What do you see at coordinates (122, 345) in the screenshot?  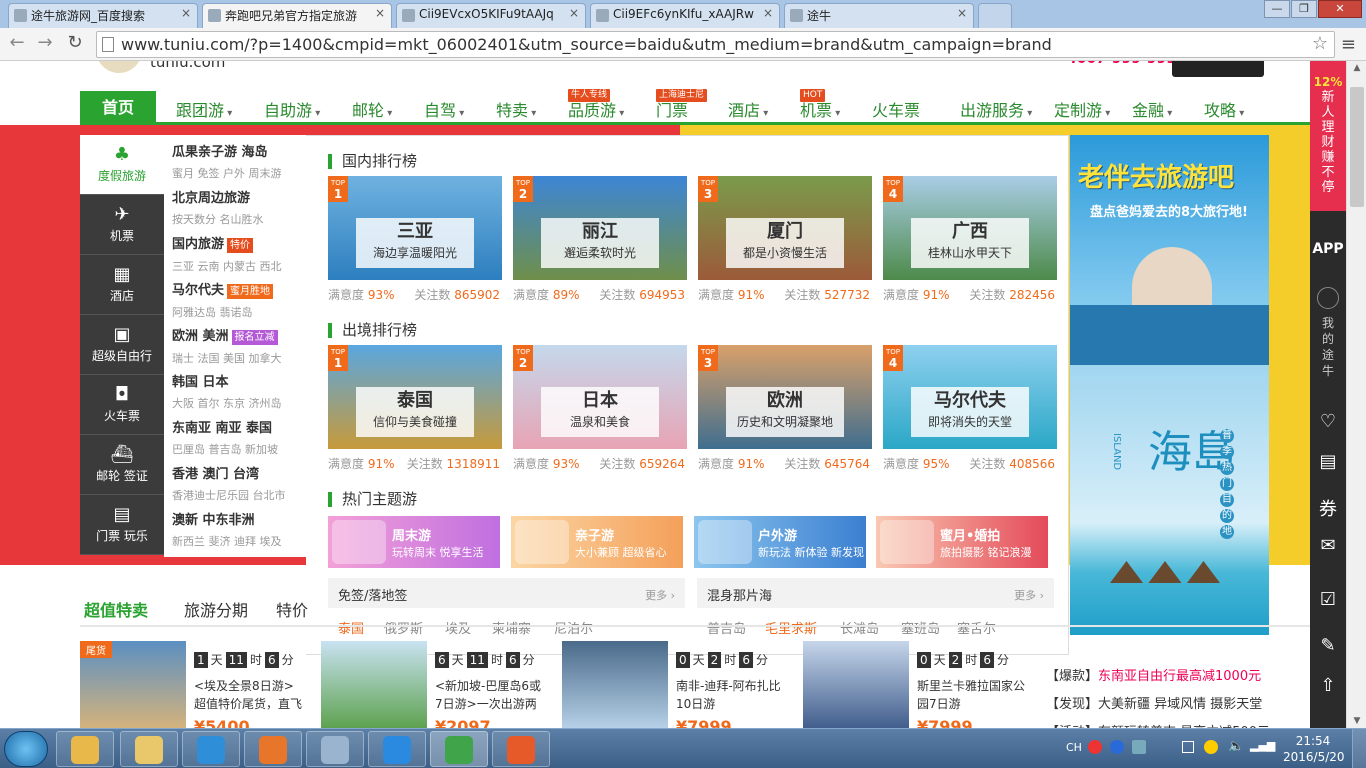 I see `side-category: ▣ 超级自由行` at bounding box center [122, 345].